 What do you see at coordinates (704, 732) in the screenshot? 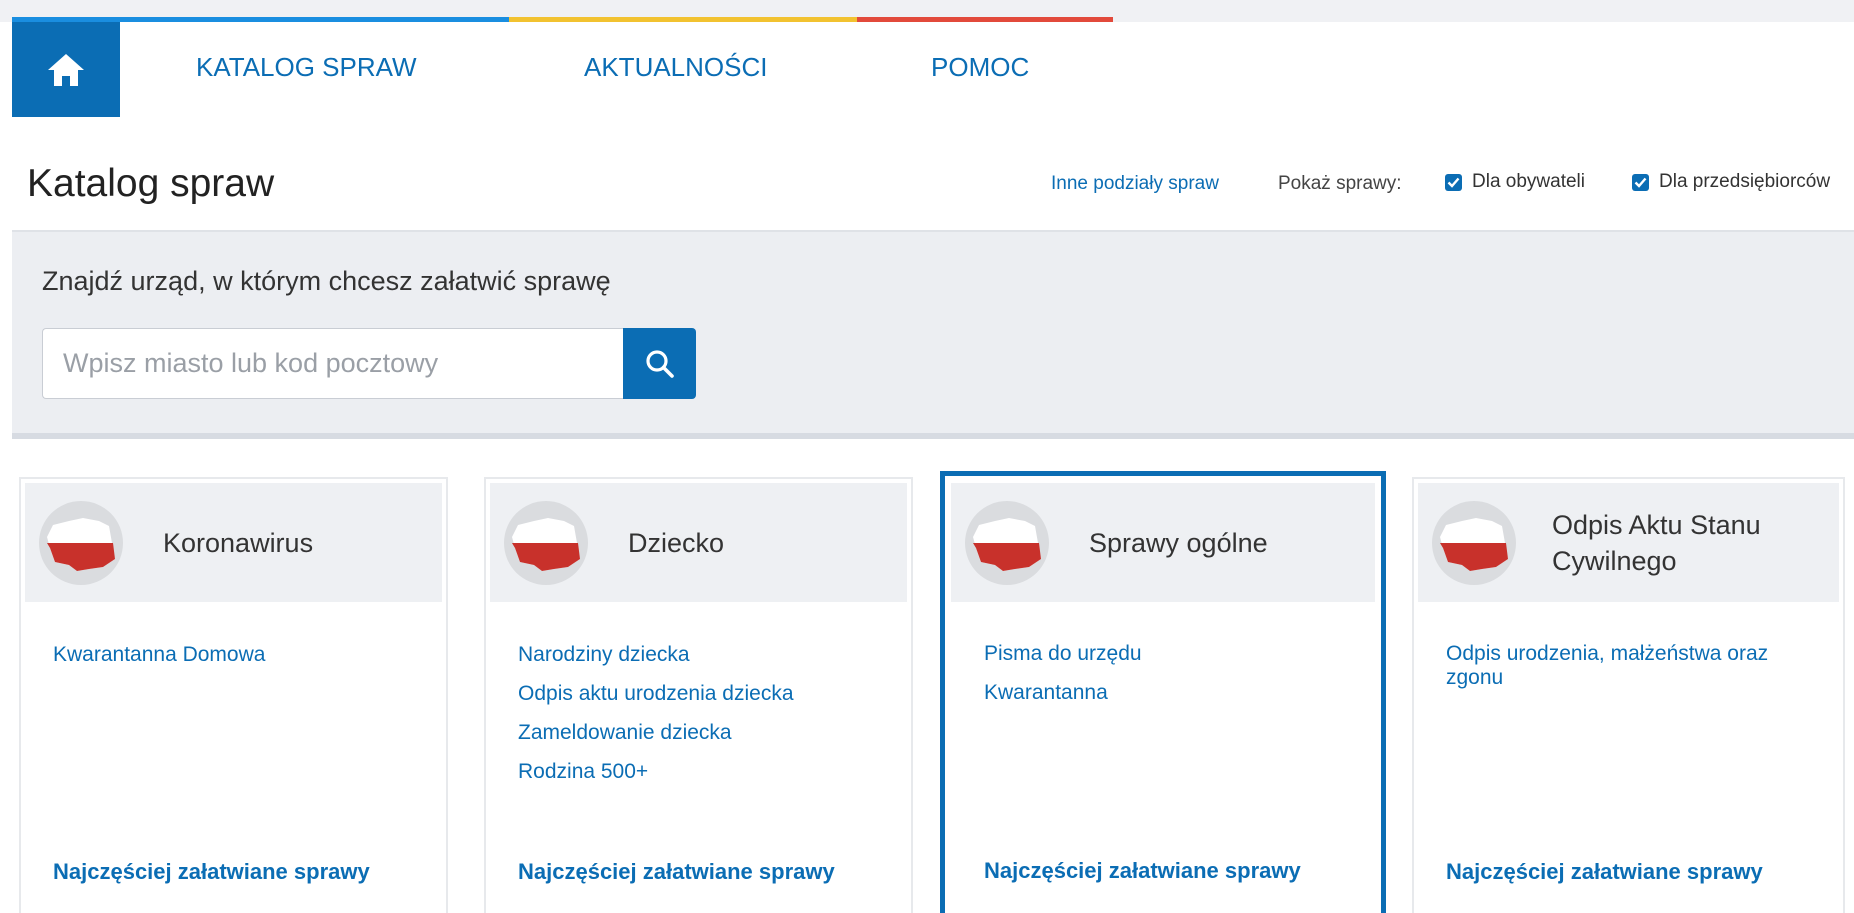
I see `card-link: Zameldowanie dziecka` at bounding box center [704, 732].